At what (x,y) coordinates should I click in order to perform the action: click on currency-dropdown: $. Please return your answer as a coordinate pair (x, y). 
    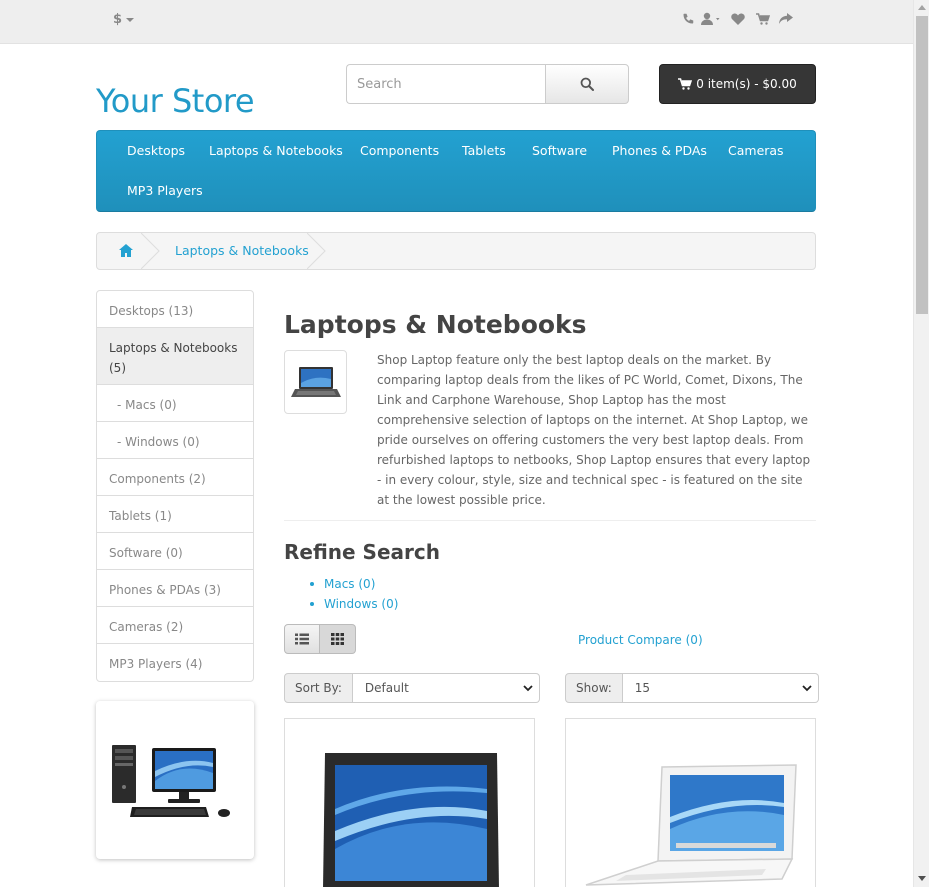
    Looking at the image, I should click on (124, 19).